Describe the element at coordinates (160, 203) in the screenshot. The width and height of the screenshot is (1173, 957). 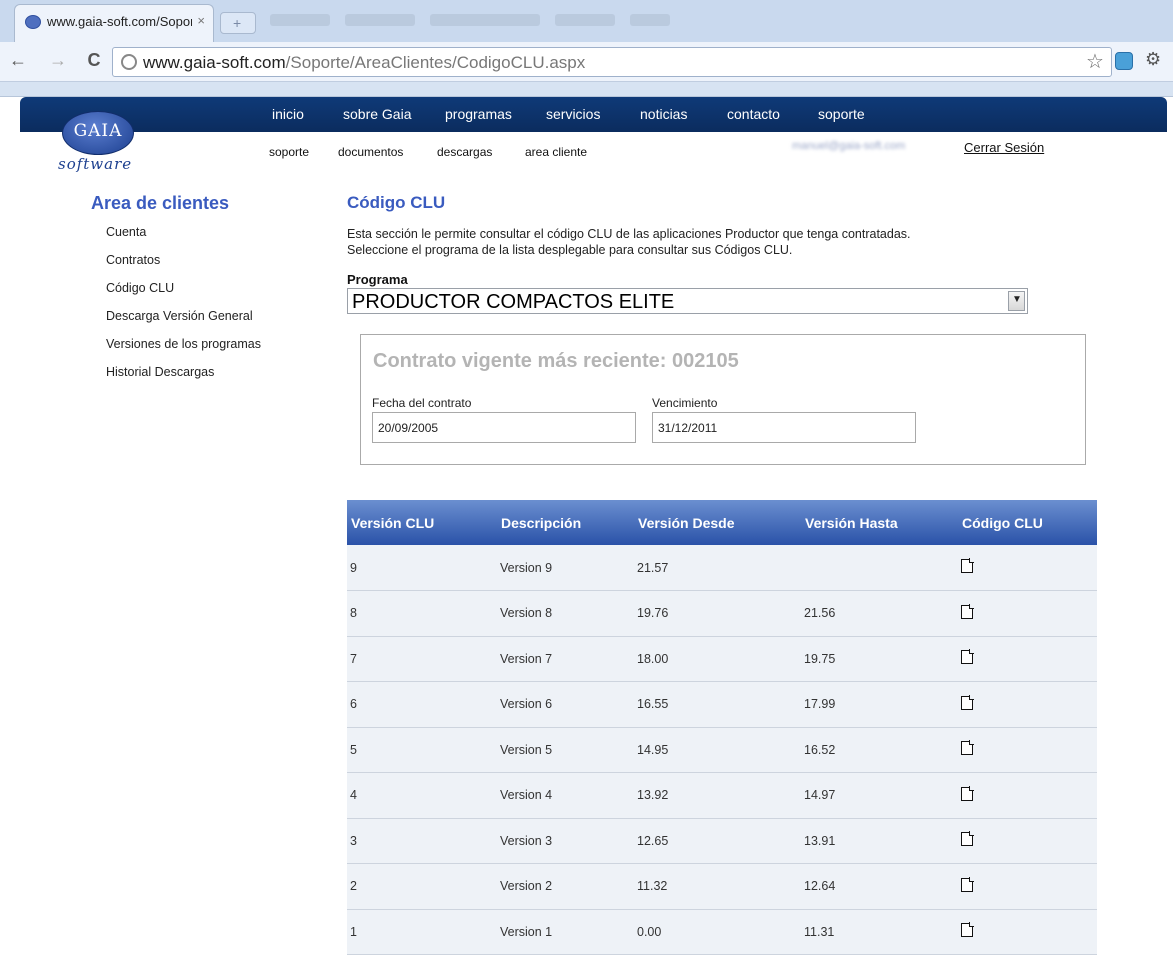
I see `sidebar-title: Area de clientes` at that location.